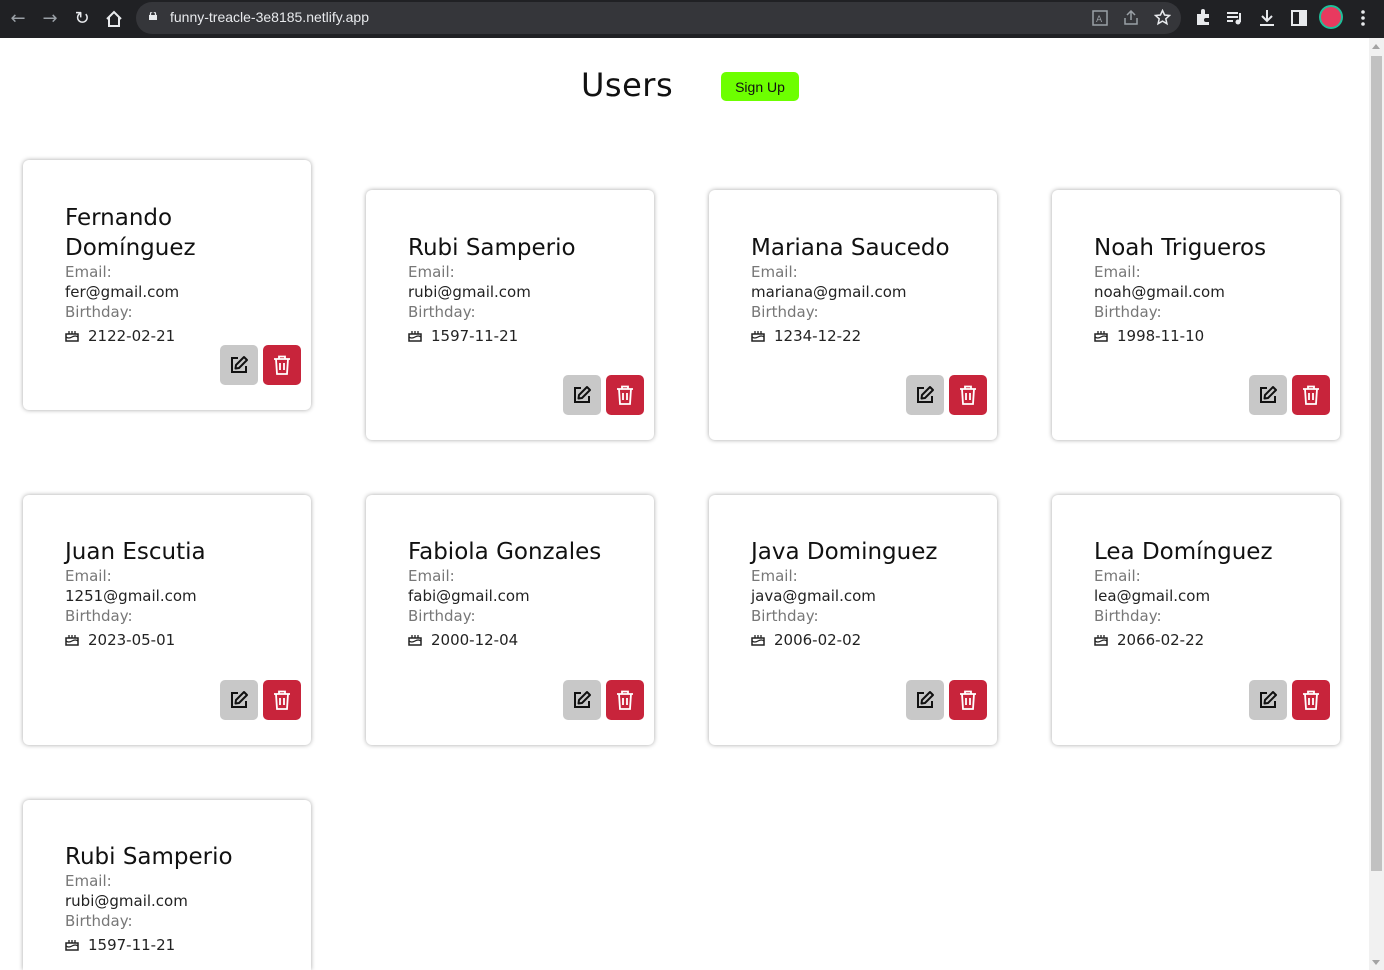  Describe the element at coordinates (132, 336) in the screenshot. I see `user-birthday: 2122-02-21` at that location.